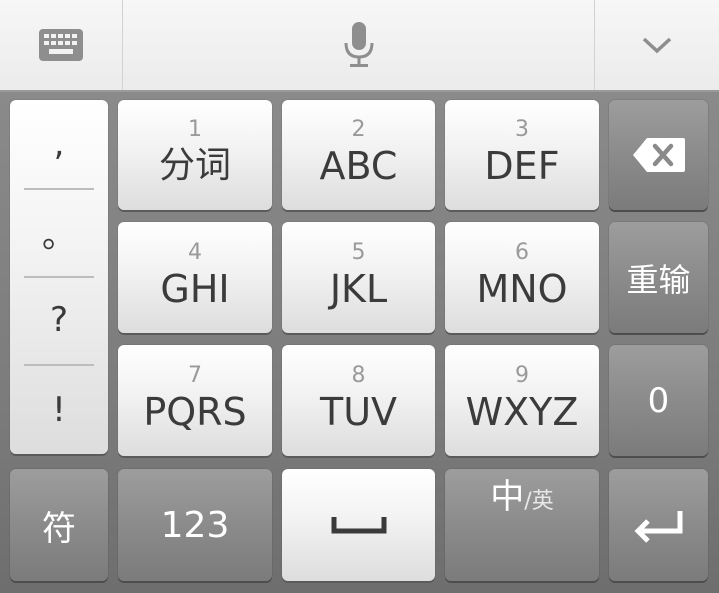 This screenshot has width=719, height=593. I want to click on reenter-label: 重输, so click(658, 279).